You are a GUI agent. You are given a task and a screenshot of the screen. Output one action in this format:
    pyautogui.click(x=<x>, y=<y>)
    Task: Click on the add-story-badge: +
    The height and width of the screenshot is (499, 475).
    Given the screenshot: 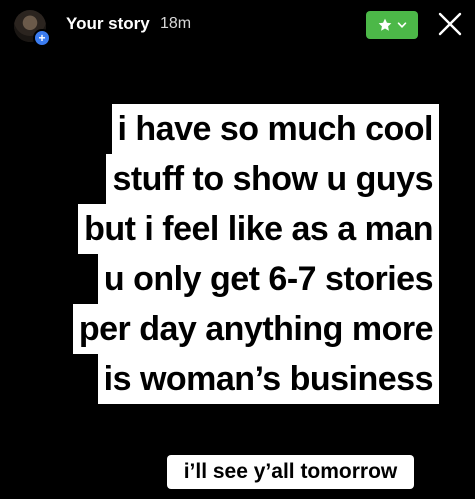 What is the action you would take?
    pyautogui.click(x=42, y=38)
    